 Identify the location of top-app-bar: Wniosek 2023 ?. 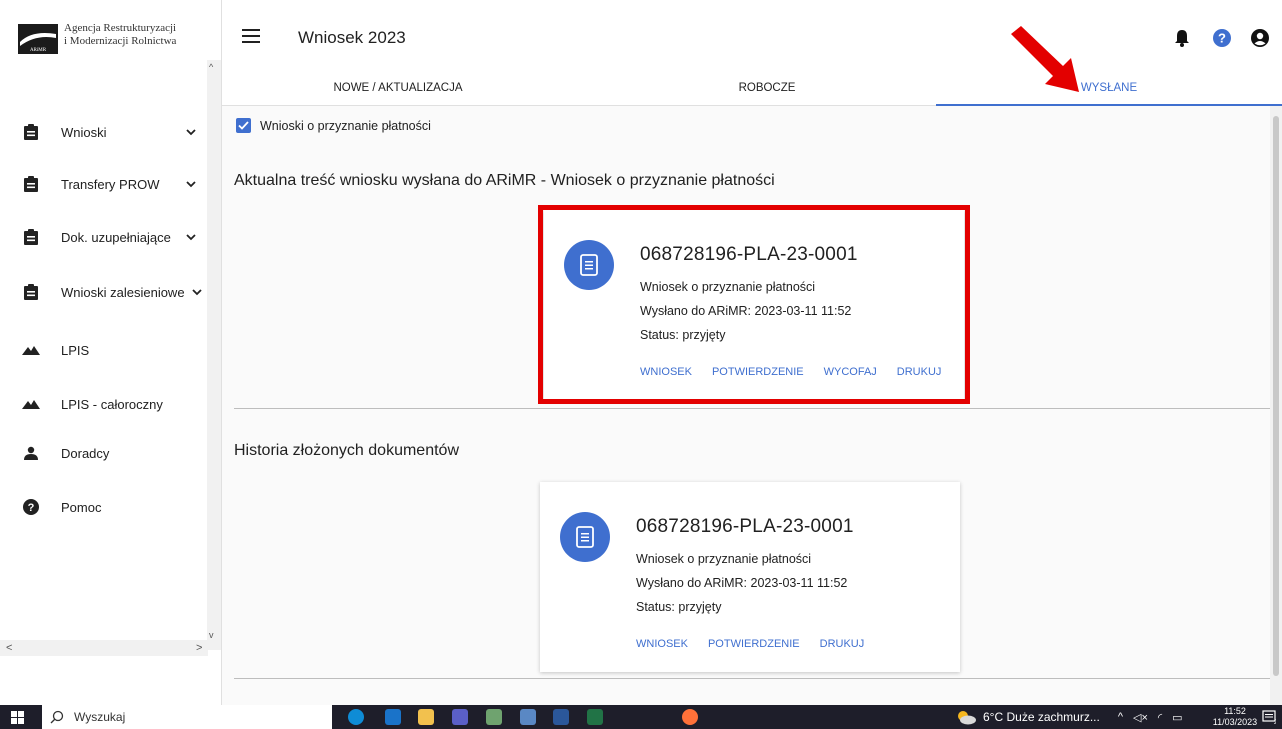
(752, 39).